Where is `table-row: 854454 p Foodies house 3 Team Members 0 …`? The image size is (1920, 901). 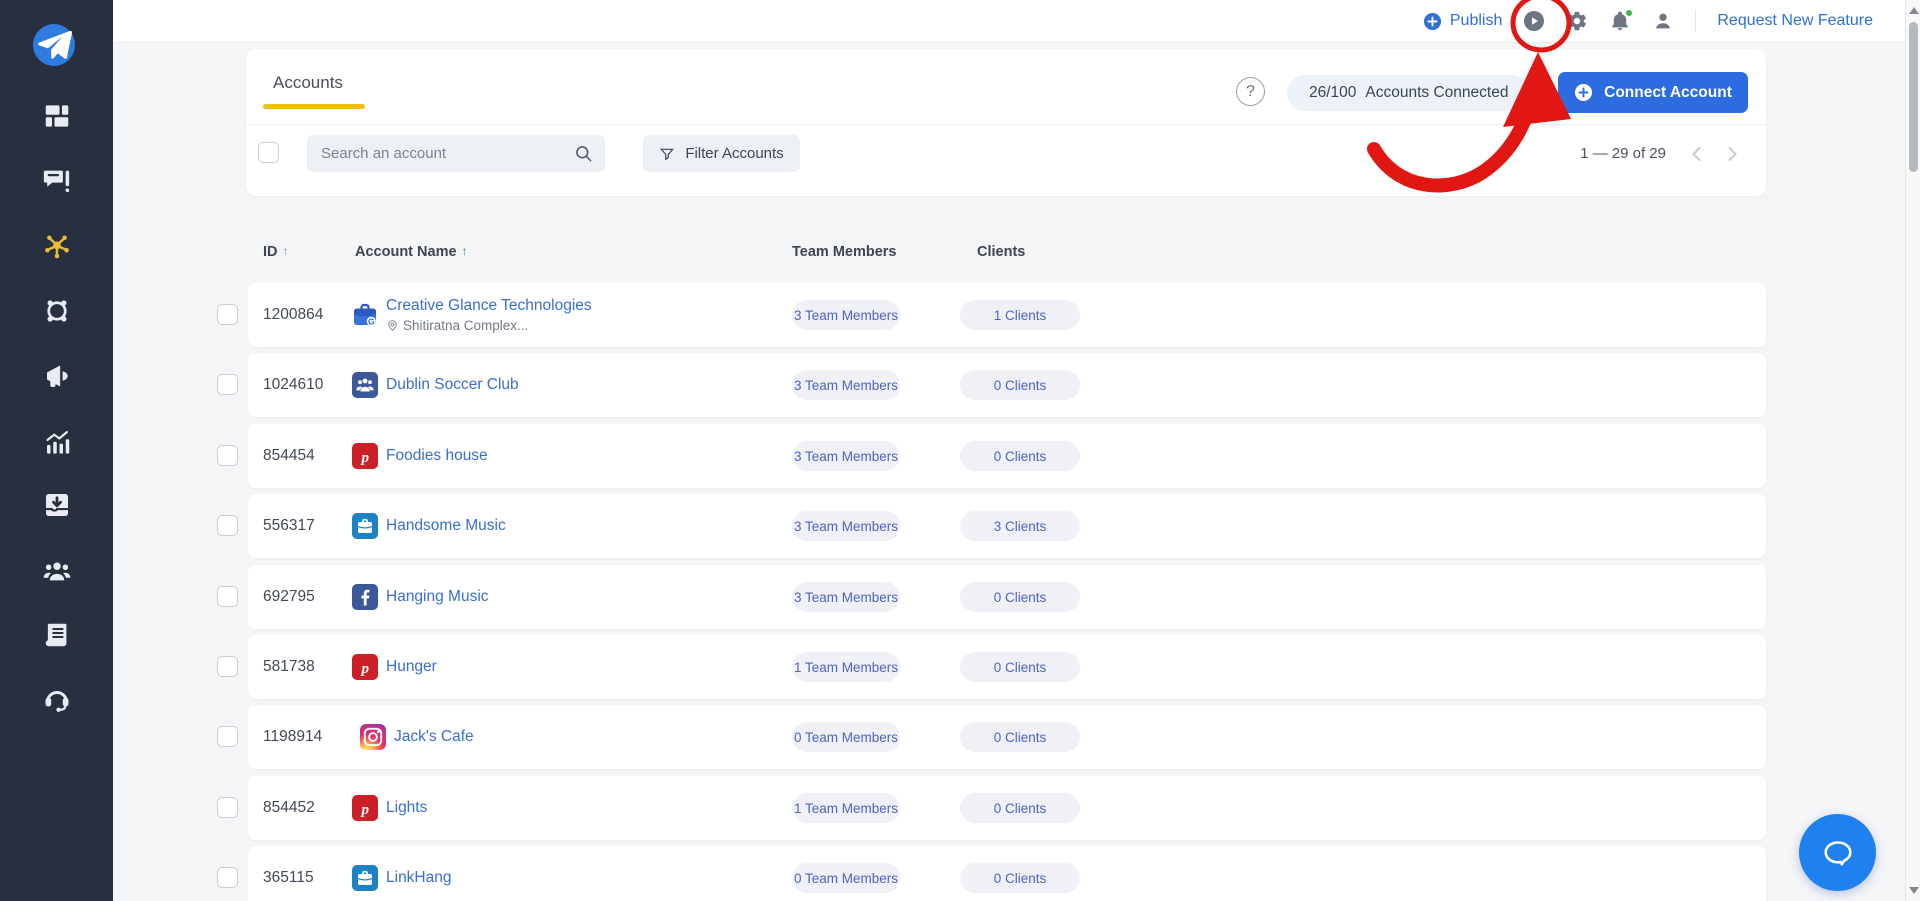
table-row: 854454 p Foodies house 3 Team Members 0 … is located at coordinates (991, 456).